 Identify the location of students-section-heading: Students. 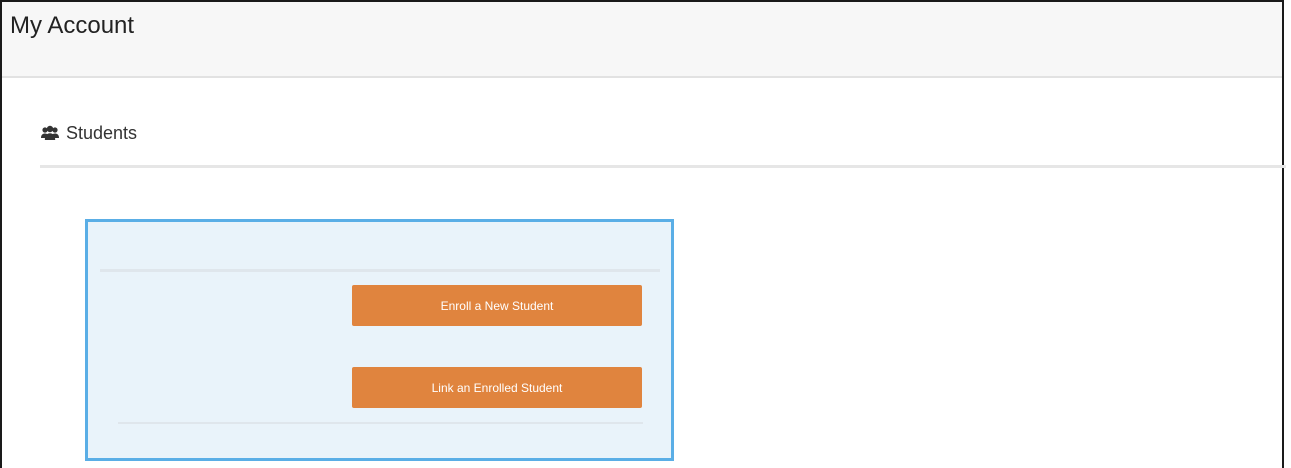
(88, 133).